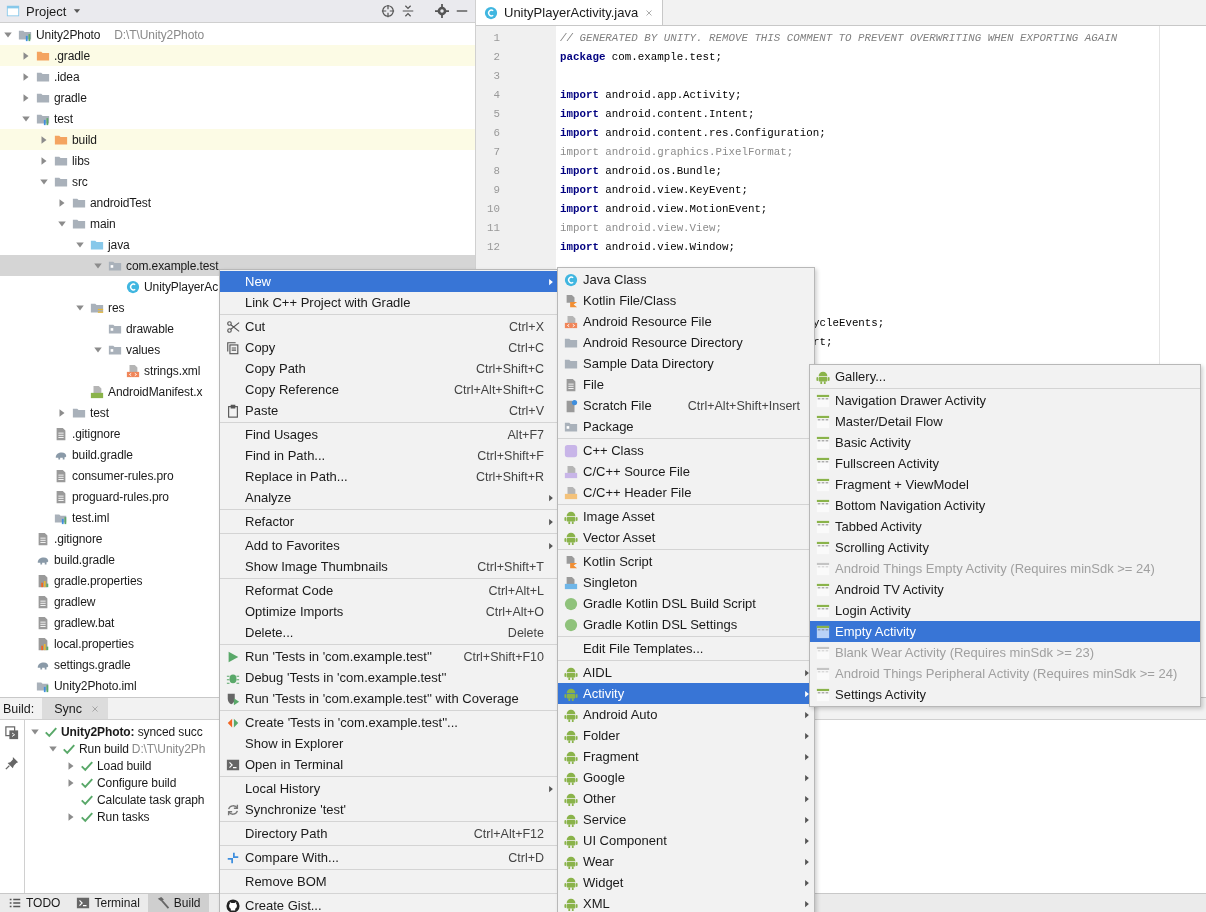 The width and height of the screenshot is (1206, 912). Describe the element at coordinates (823, 341) in the screenshot. I see `code-line: rt;` at that location.